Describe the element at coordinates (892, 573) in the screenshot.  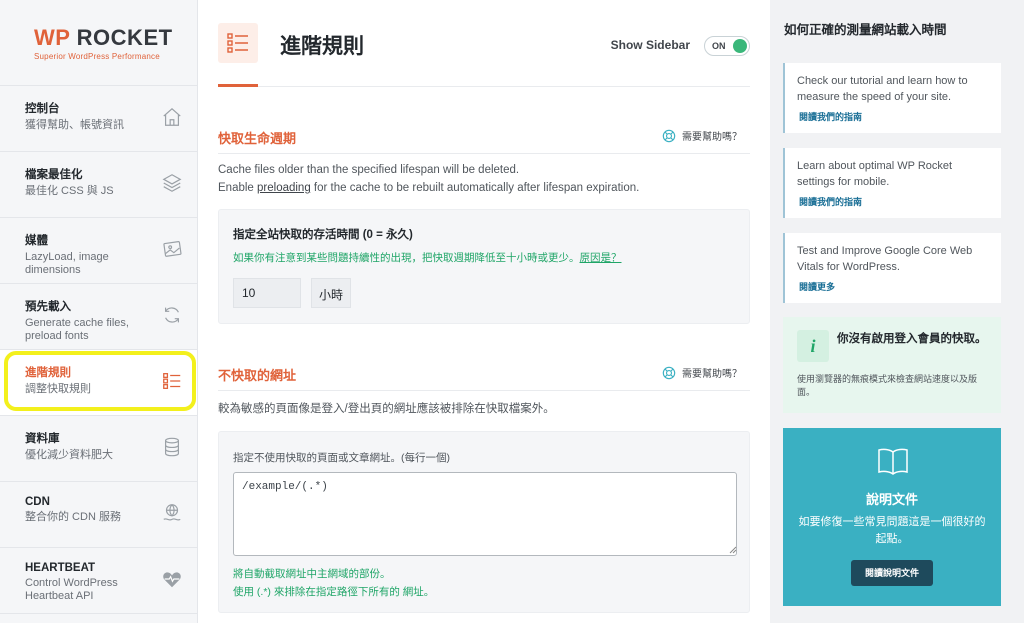
I see `read-docs-button: 閱讀說明文件` at that location.